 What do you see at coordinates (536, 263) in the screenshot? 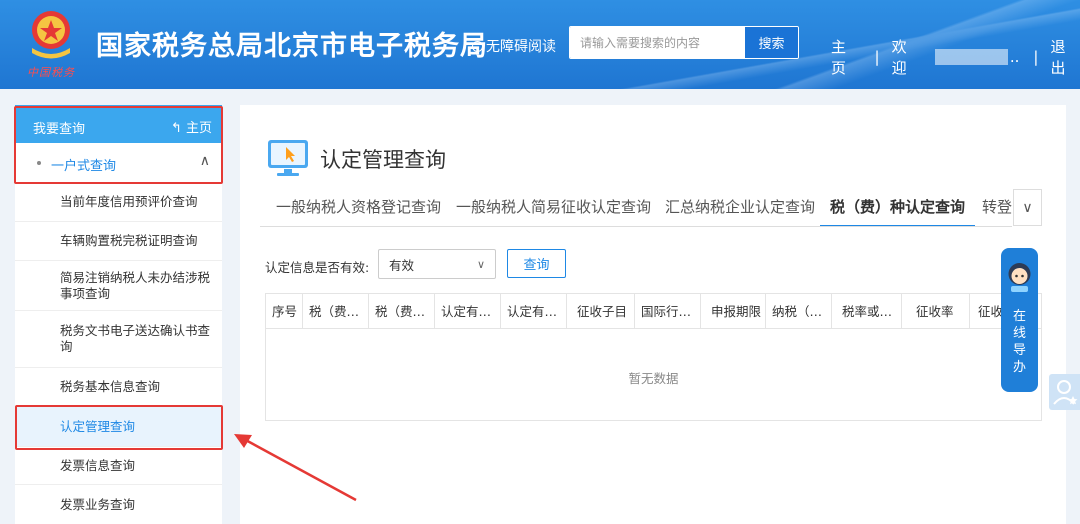
I see `query-button: 查询` at bounding box center [536, 263].